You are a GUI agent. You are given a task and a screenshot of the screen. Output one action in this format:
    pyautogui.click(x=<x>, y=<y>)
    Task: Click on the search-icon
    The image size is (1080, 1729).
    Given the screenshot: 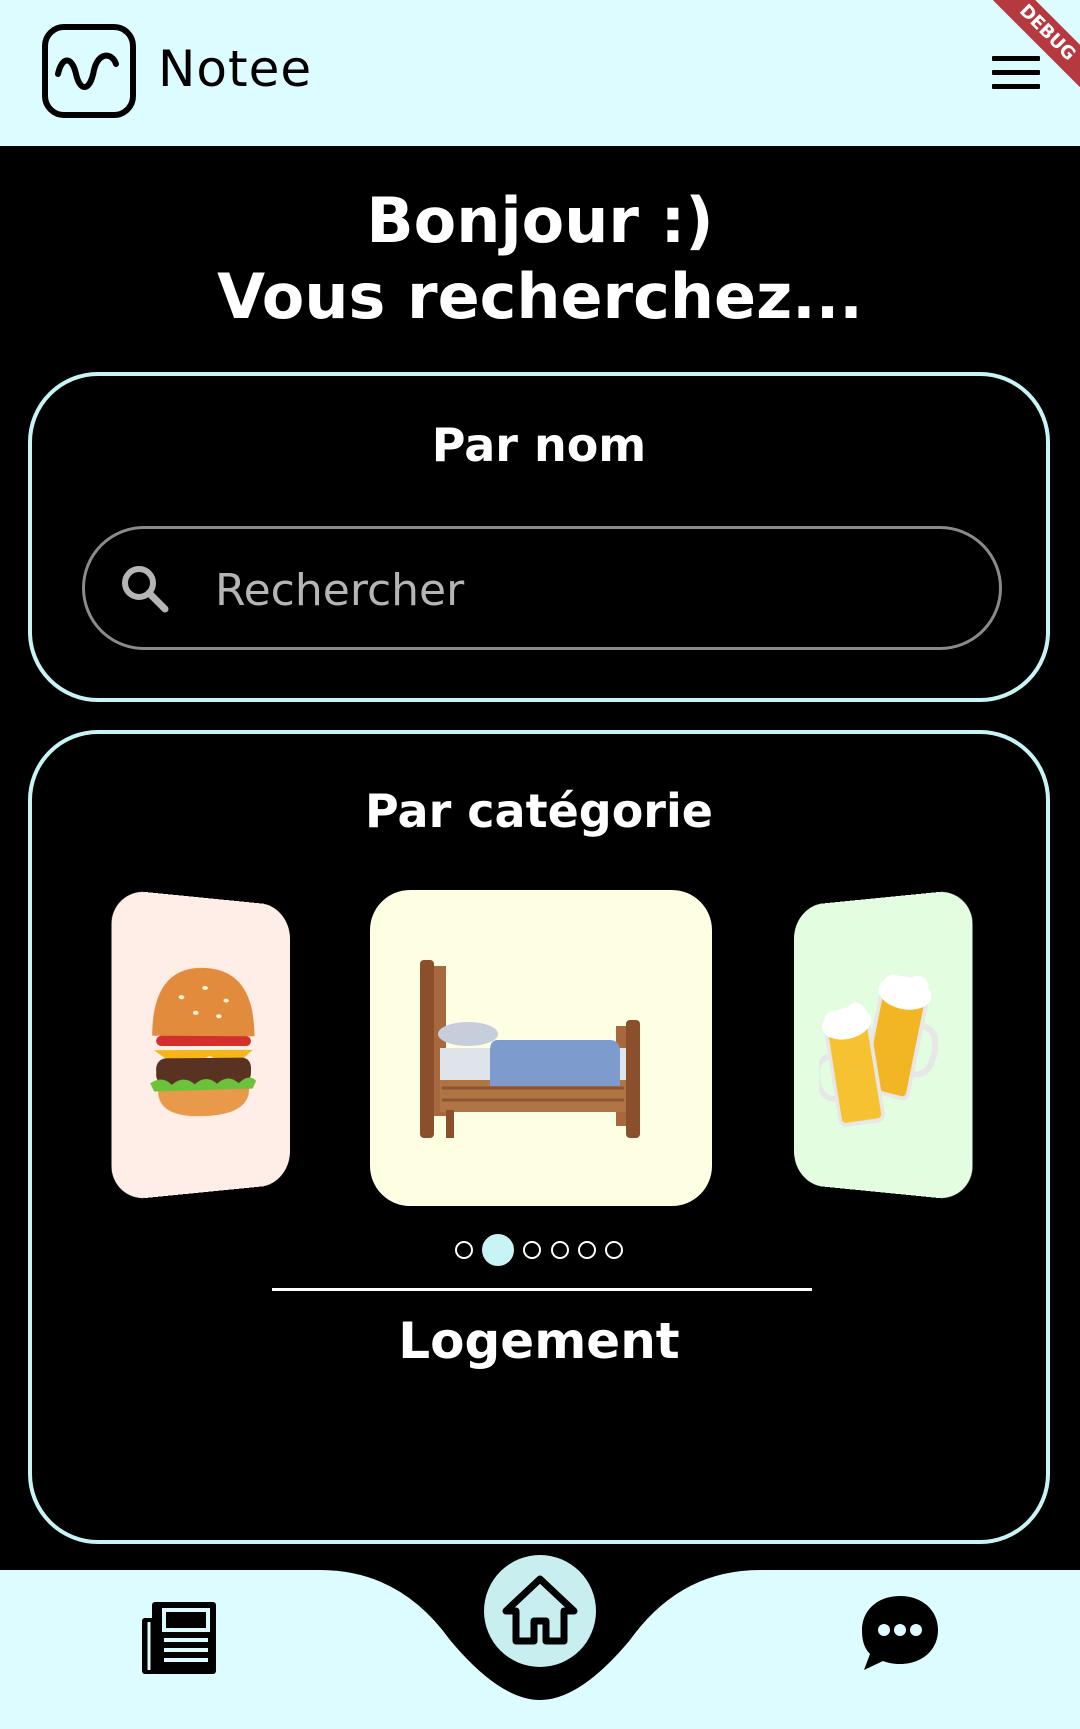 What is the action you would take?
    pyautogui.click(x=146, y=592)
    